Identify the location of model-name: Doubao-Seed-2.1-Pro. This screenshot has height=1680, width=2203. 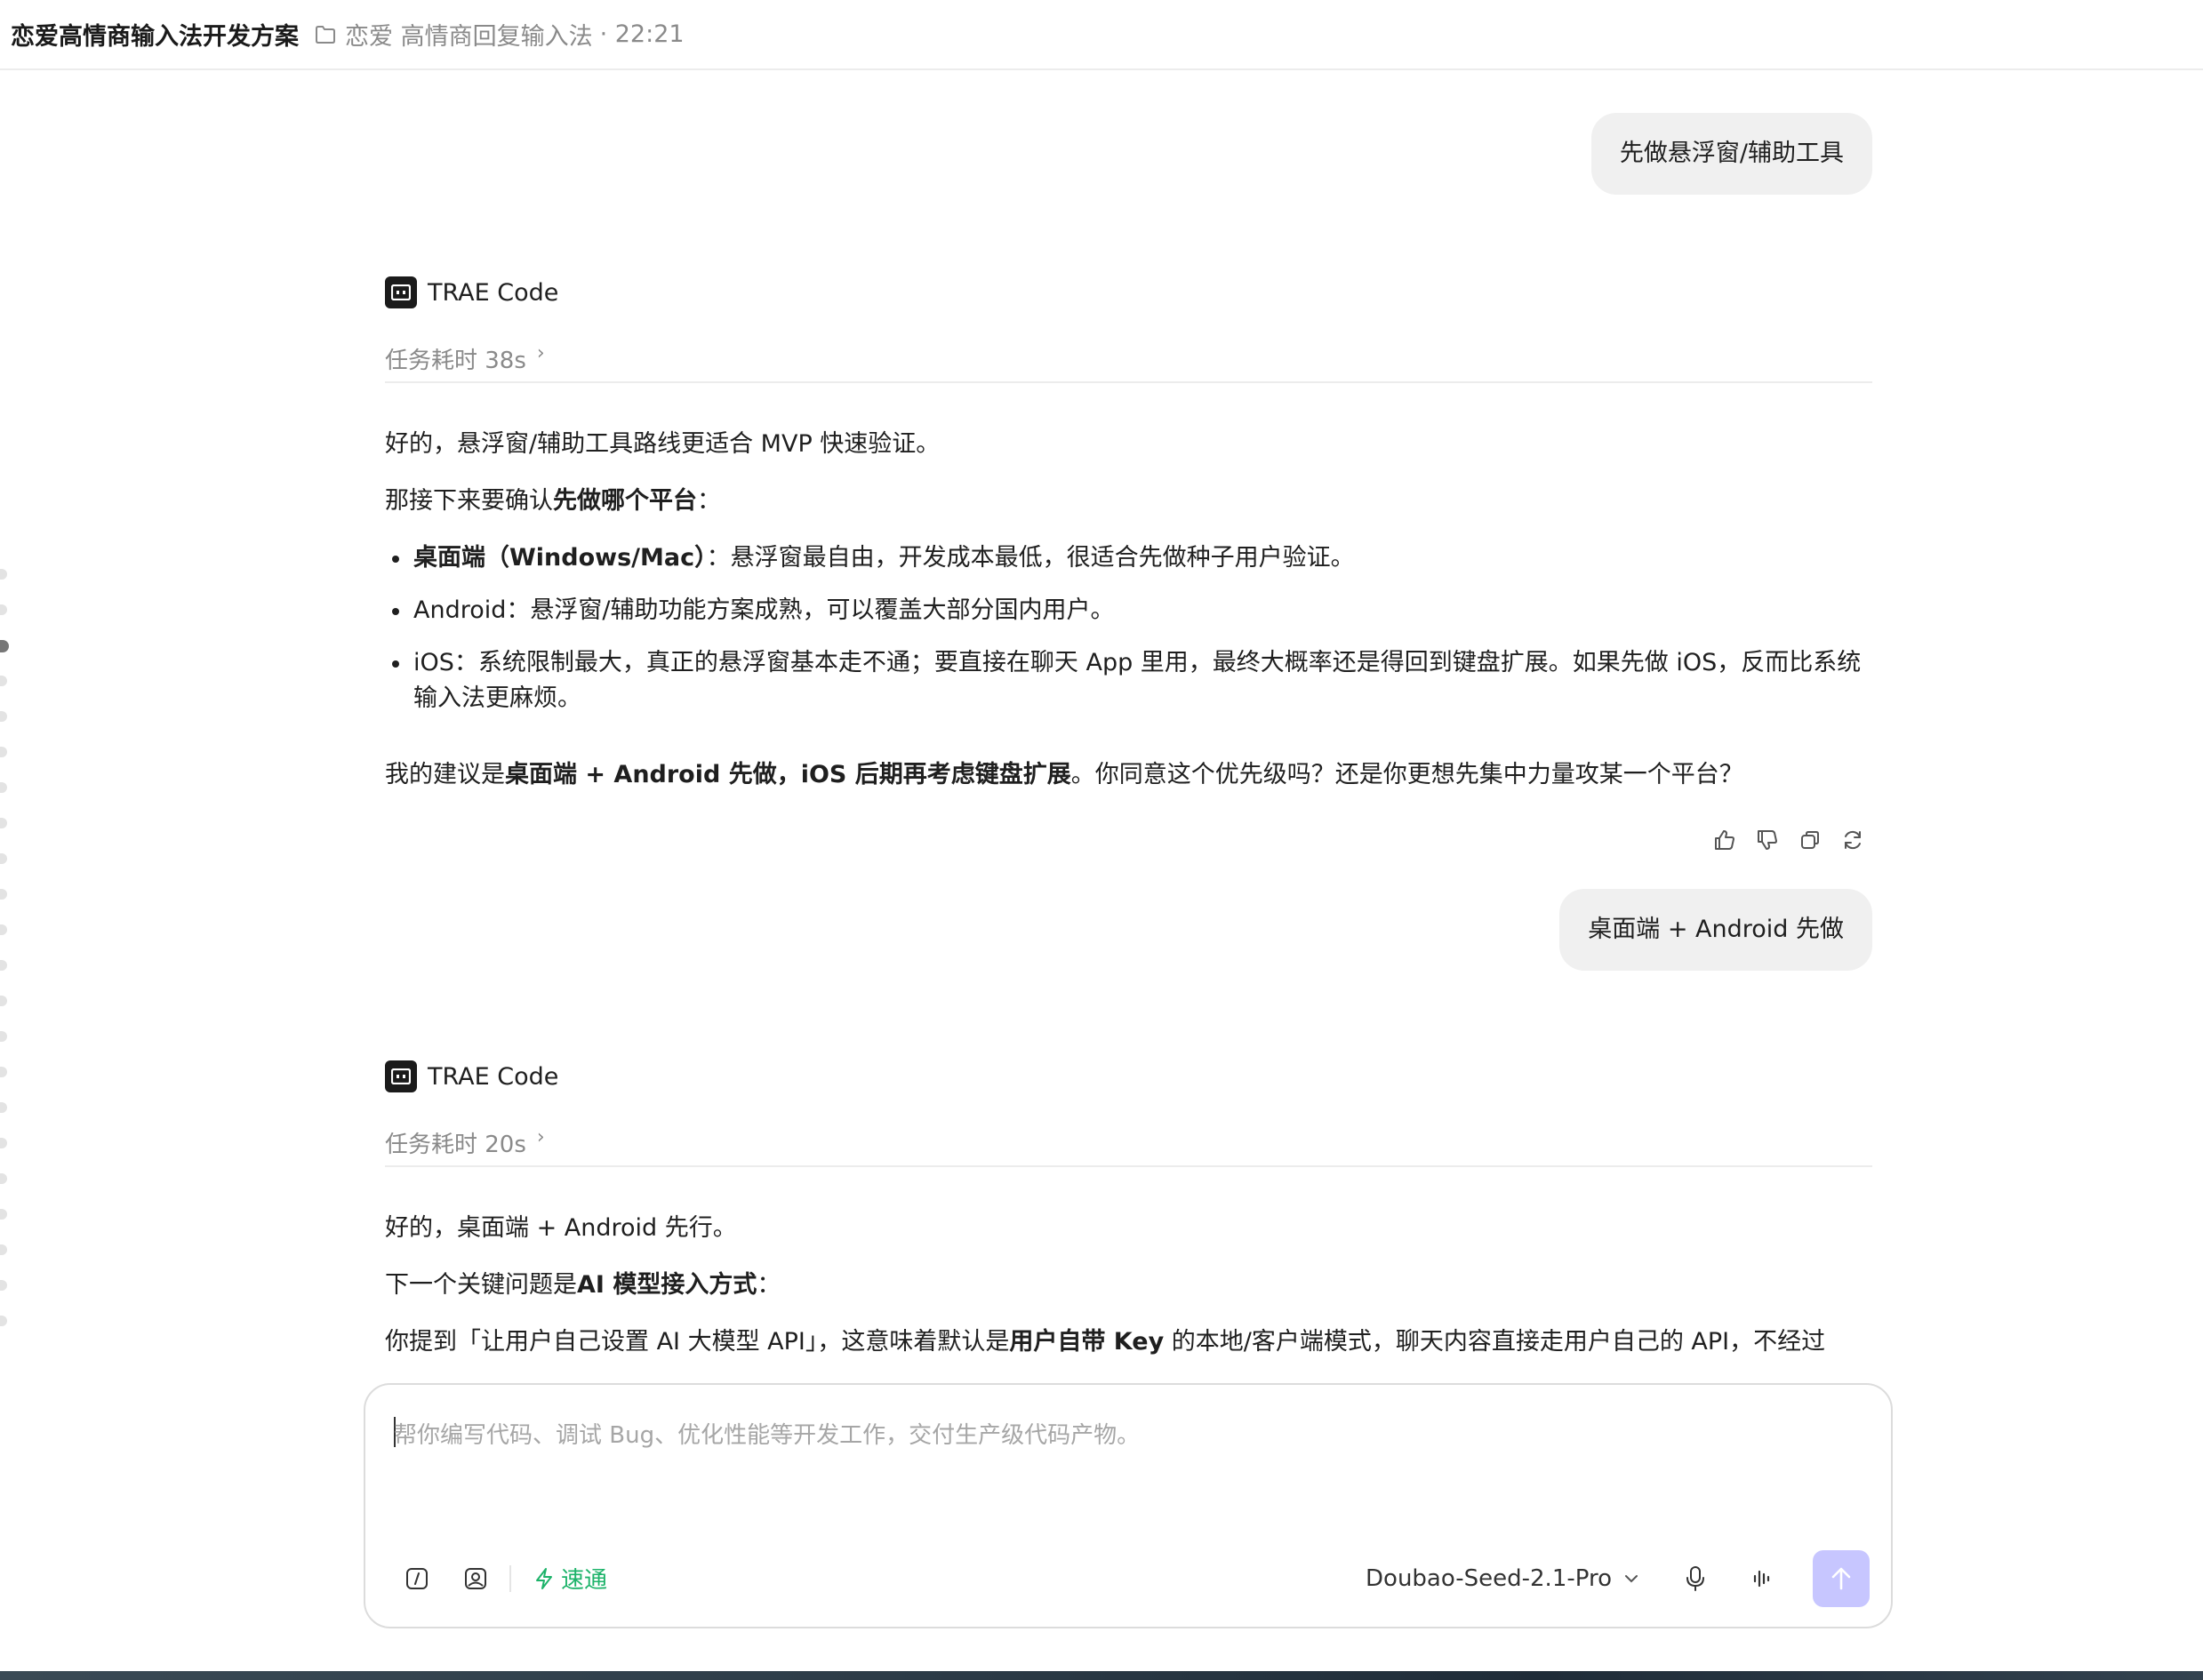
(1489, 1578).